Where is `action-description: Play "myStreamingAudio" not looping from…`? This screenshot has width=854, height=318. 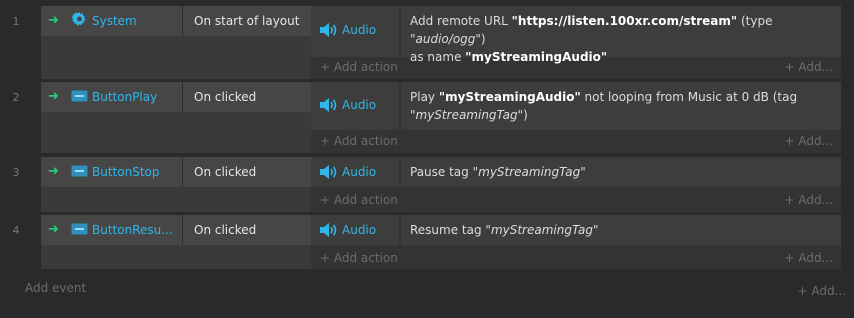 action-description: Play "myStreamingAudio" not looping from… is located at coordinates (621, 106).